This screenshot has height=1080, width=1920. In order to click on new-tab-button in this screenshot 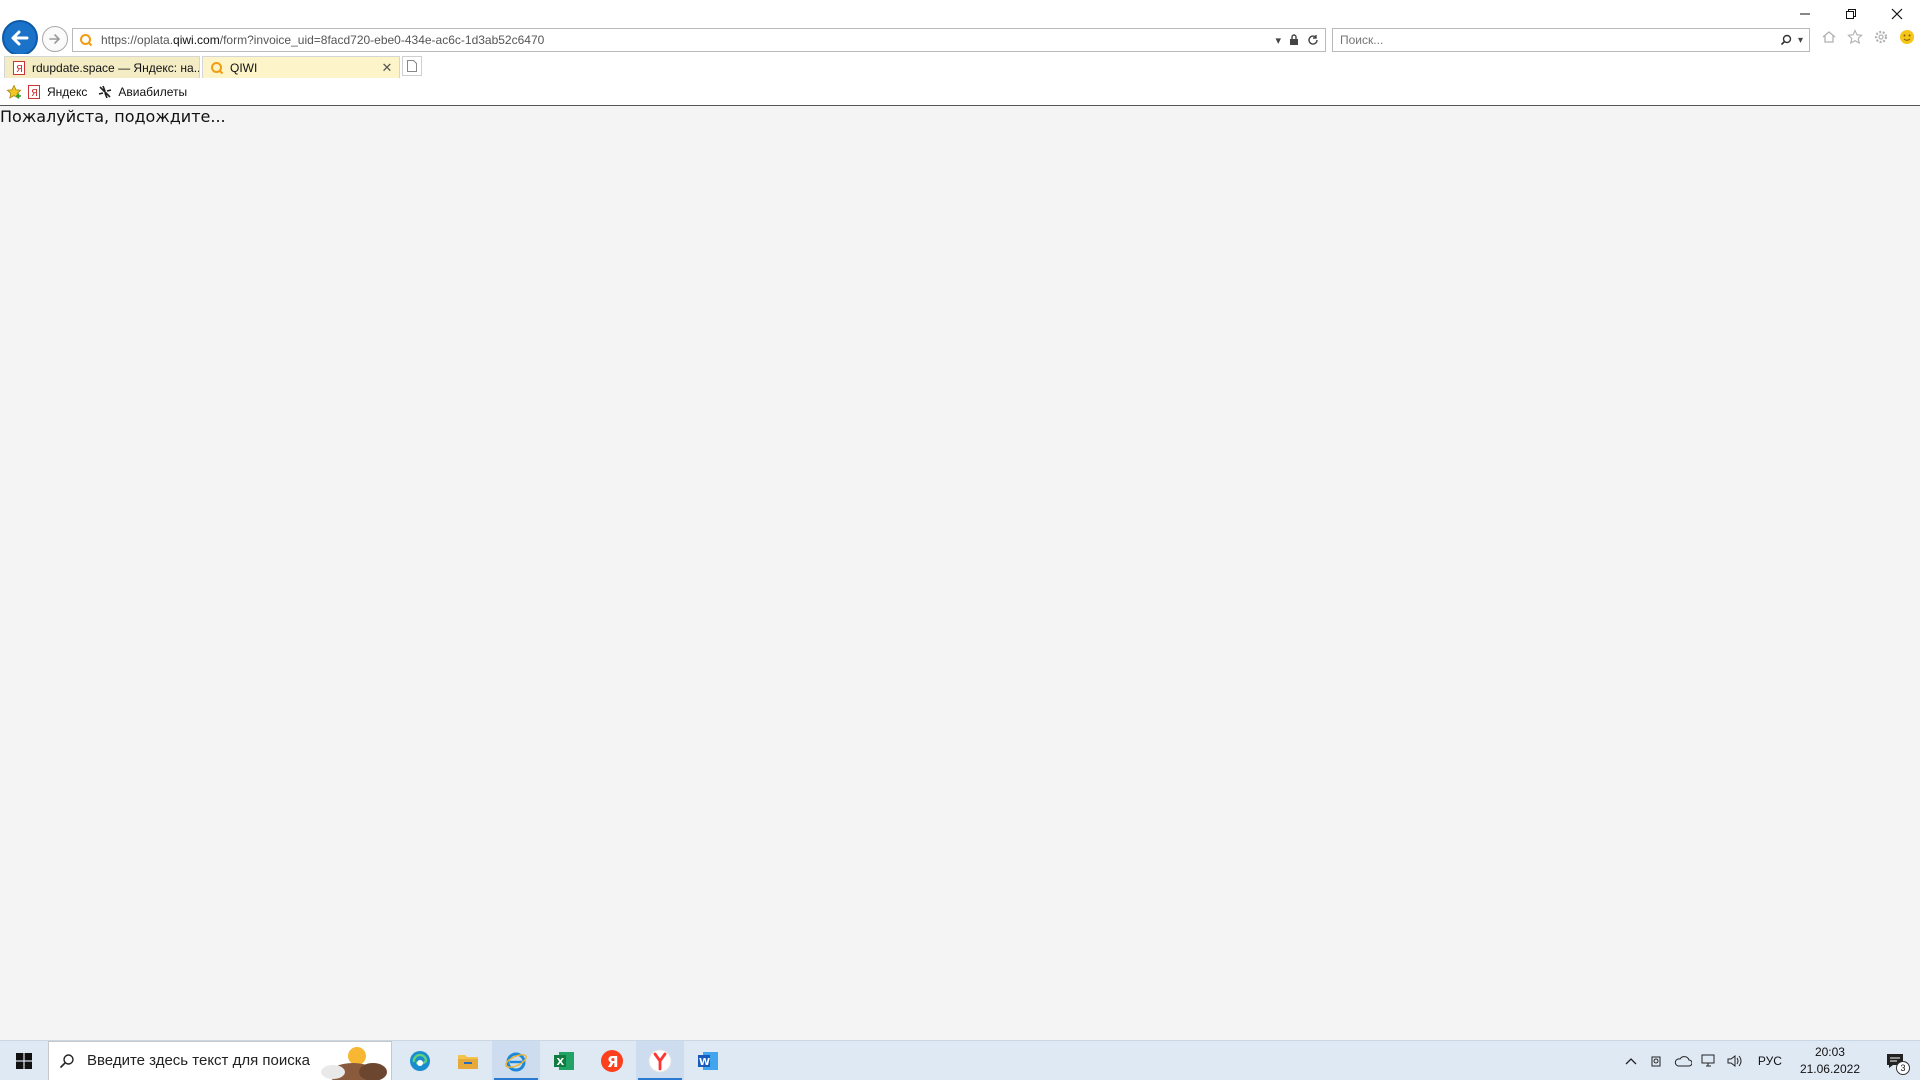, I will do `click(412, 66)`.